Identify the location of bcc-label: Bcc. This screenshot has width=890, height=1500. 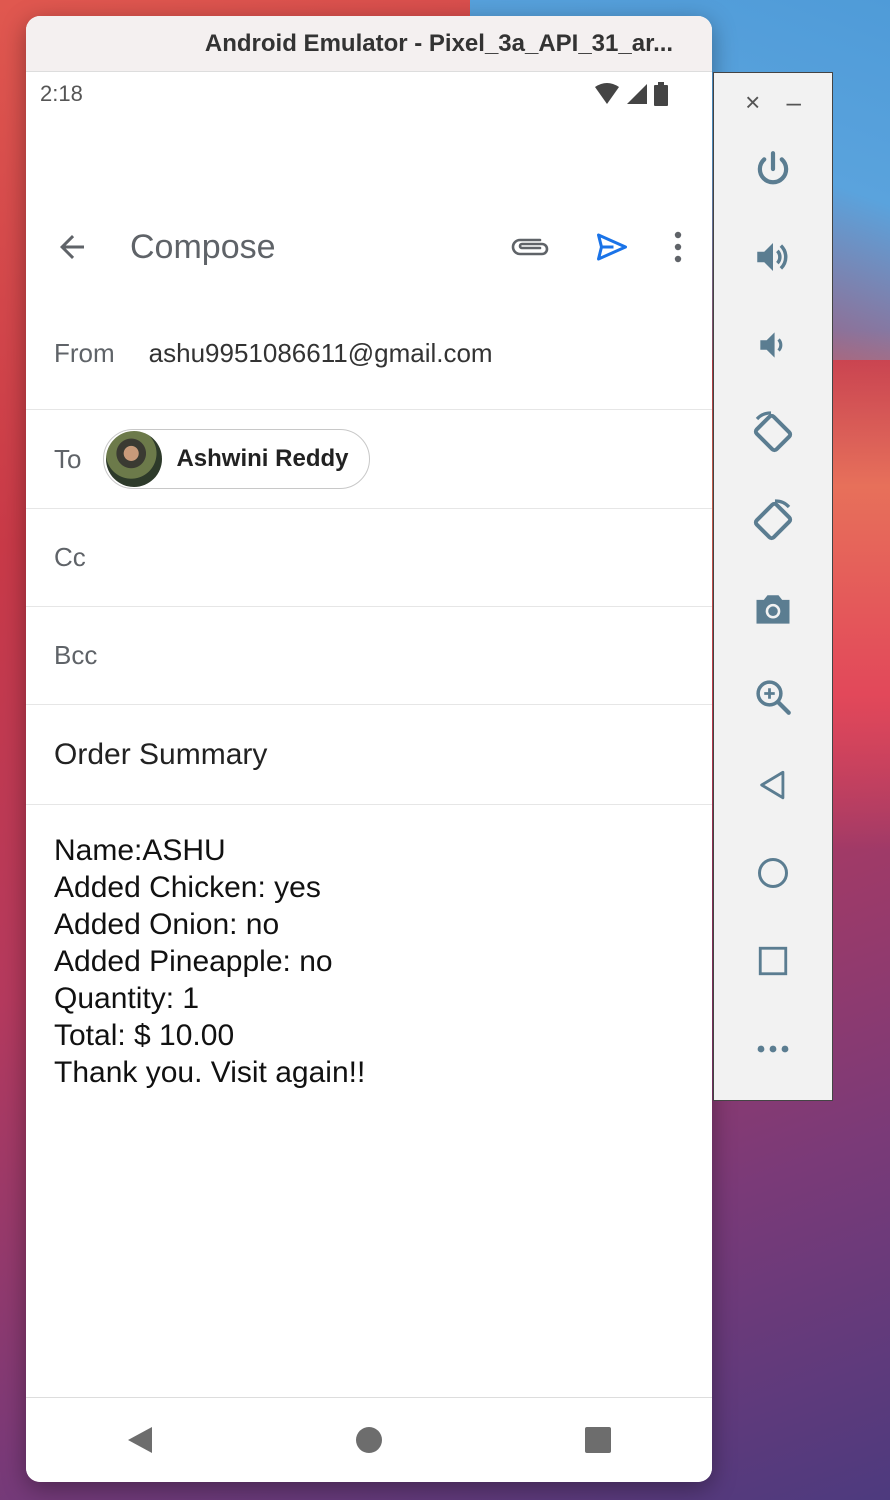
(76, 655).